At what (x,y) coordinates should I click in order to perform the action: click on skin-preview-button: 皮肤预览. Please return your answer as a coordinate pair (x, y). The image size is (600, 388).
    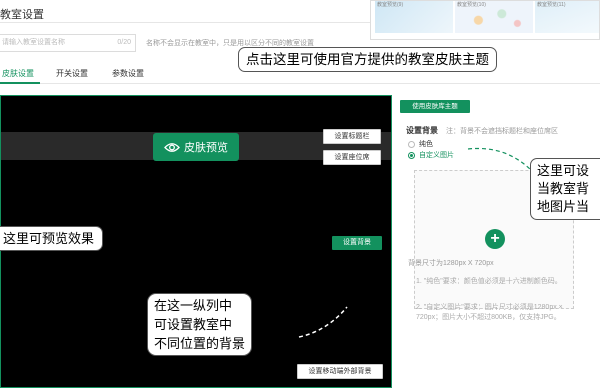
    Looking at the image, I should click on (196, 147).